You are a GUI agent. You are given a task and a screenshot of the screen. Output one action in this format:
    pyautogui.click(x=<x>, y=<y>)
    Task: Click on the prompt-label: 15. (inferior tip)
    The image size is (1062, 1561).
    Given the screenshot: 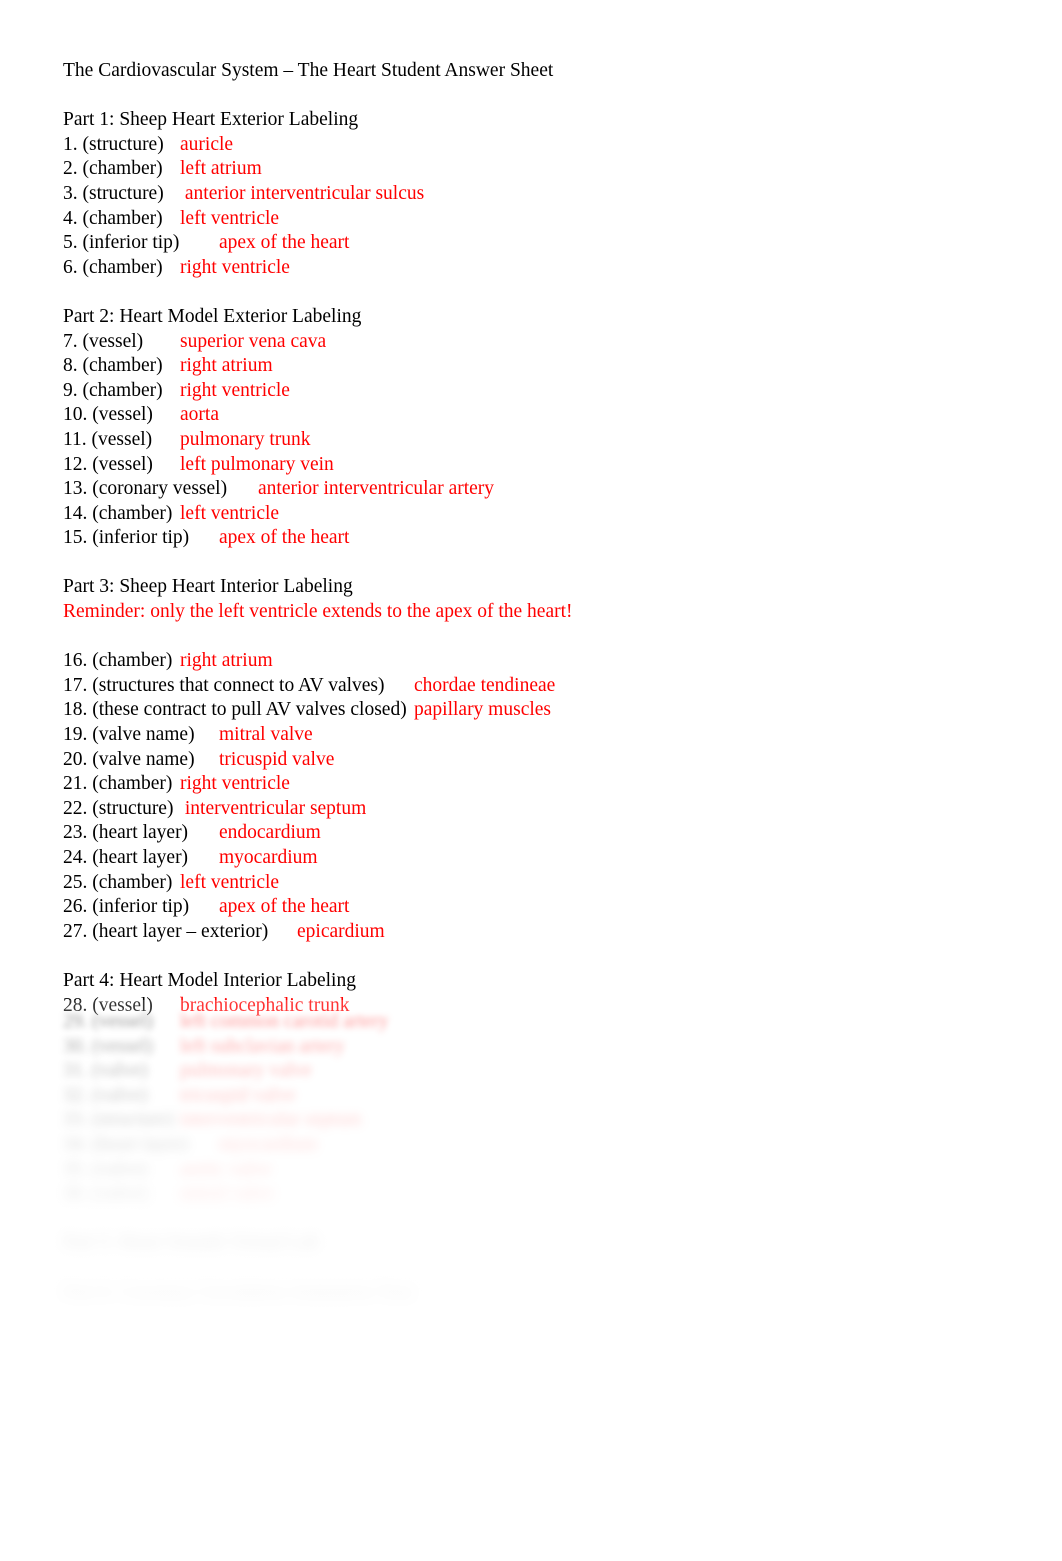 What is the action you would take?
    pyautogui.click(x=126, y=538)
    